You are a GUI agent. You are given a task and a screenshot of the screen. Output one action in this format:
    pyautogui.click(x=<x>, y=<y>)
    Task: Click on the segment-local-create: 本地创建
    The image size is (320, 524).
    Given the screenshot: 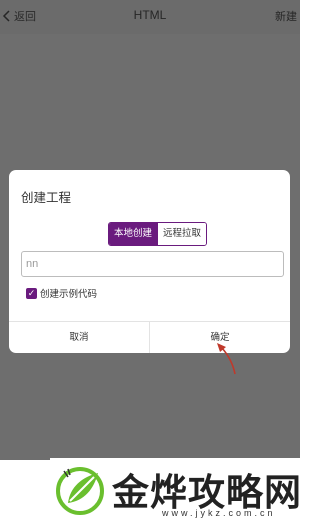 What is the action you would take?
    pyautogui.click(x=133, y=234)
    